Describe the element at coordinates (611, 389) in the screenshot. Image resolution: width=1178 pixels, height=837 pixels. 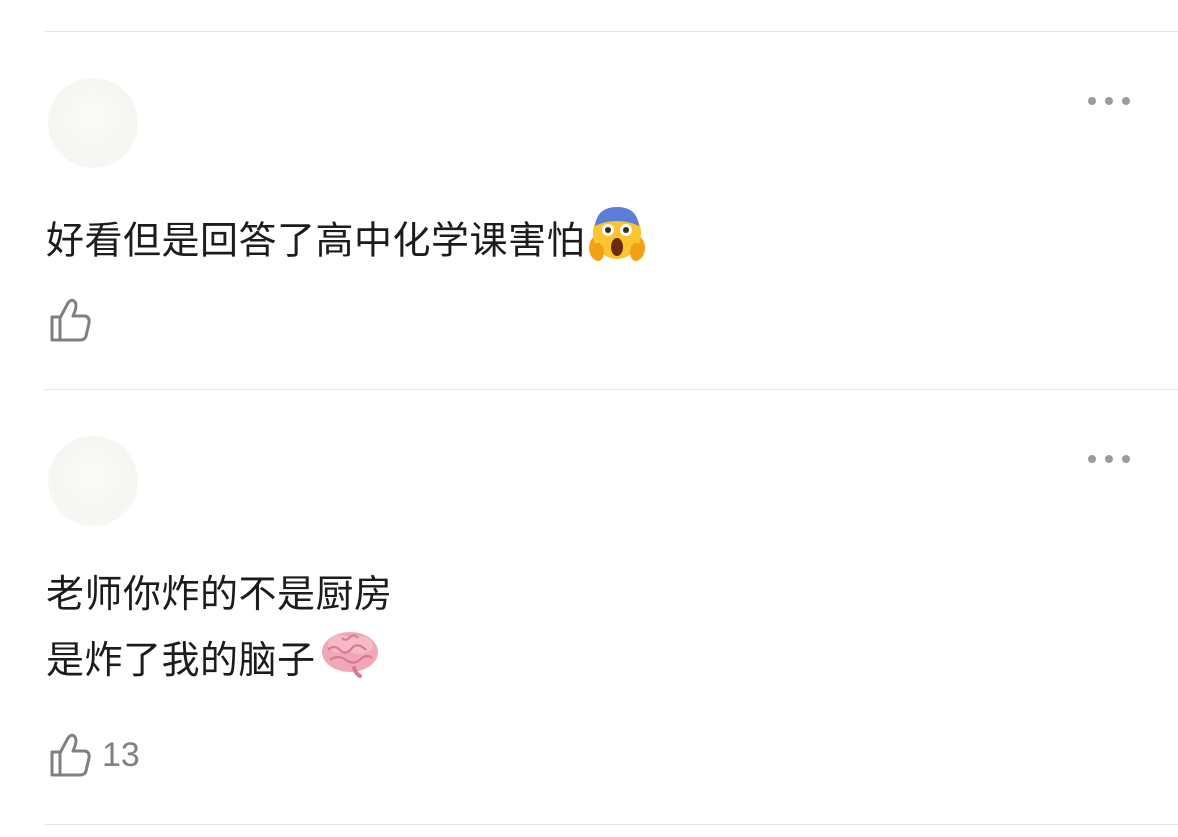
I see `divider-middle` at that location.